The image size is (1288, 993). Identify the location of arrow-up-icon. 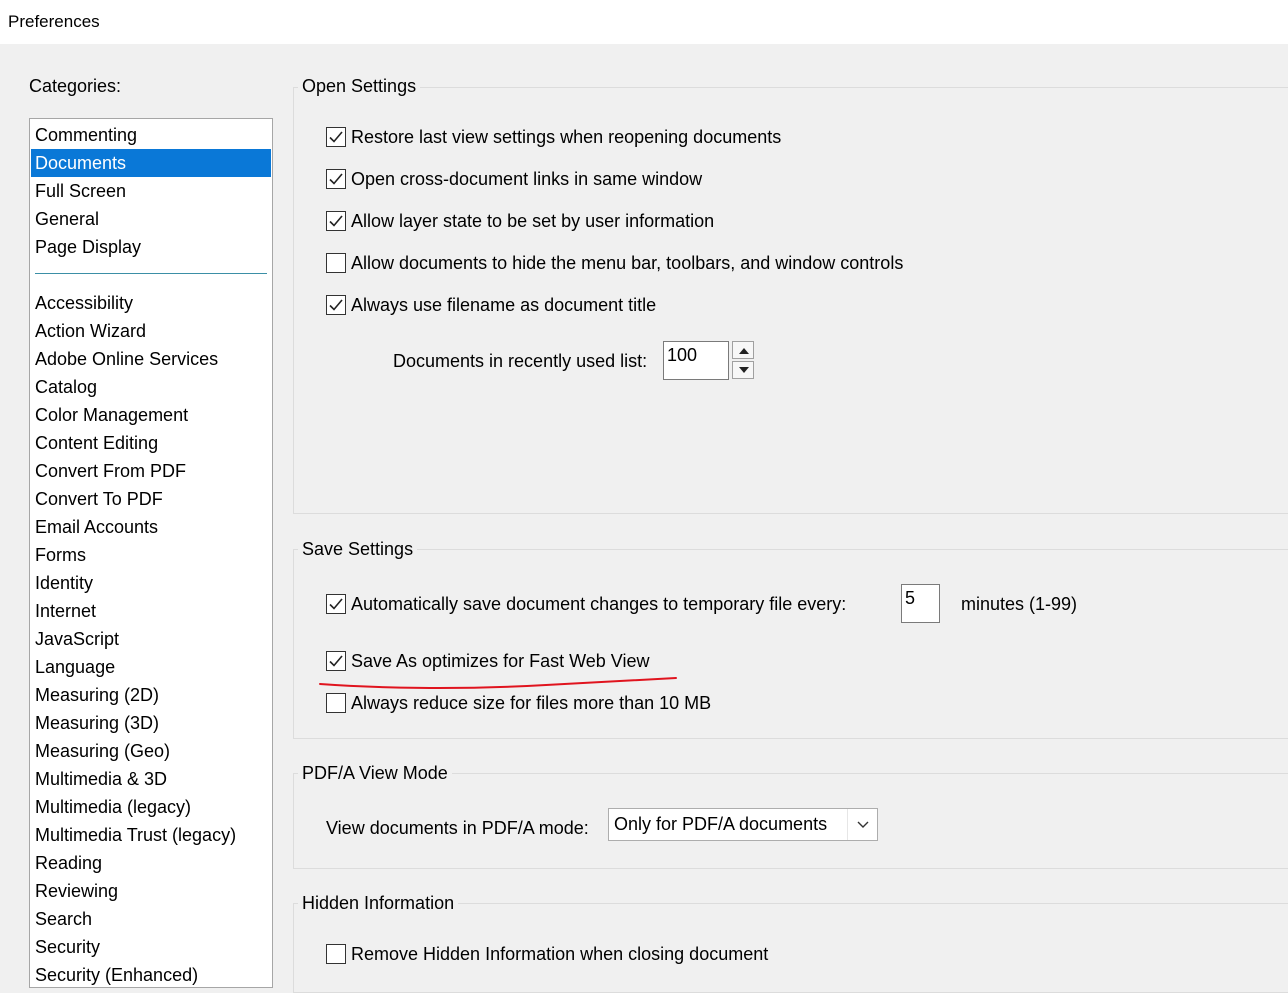
(744, 351).